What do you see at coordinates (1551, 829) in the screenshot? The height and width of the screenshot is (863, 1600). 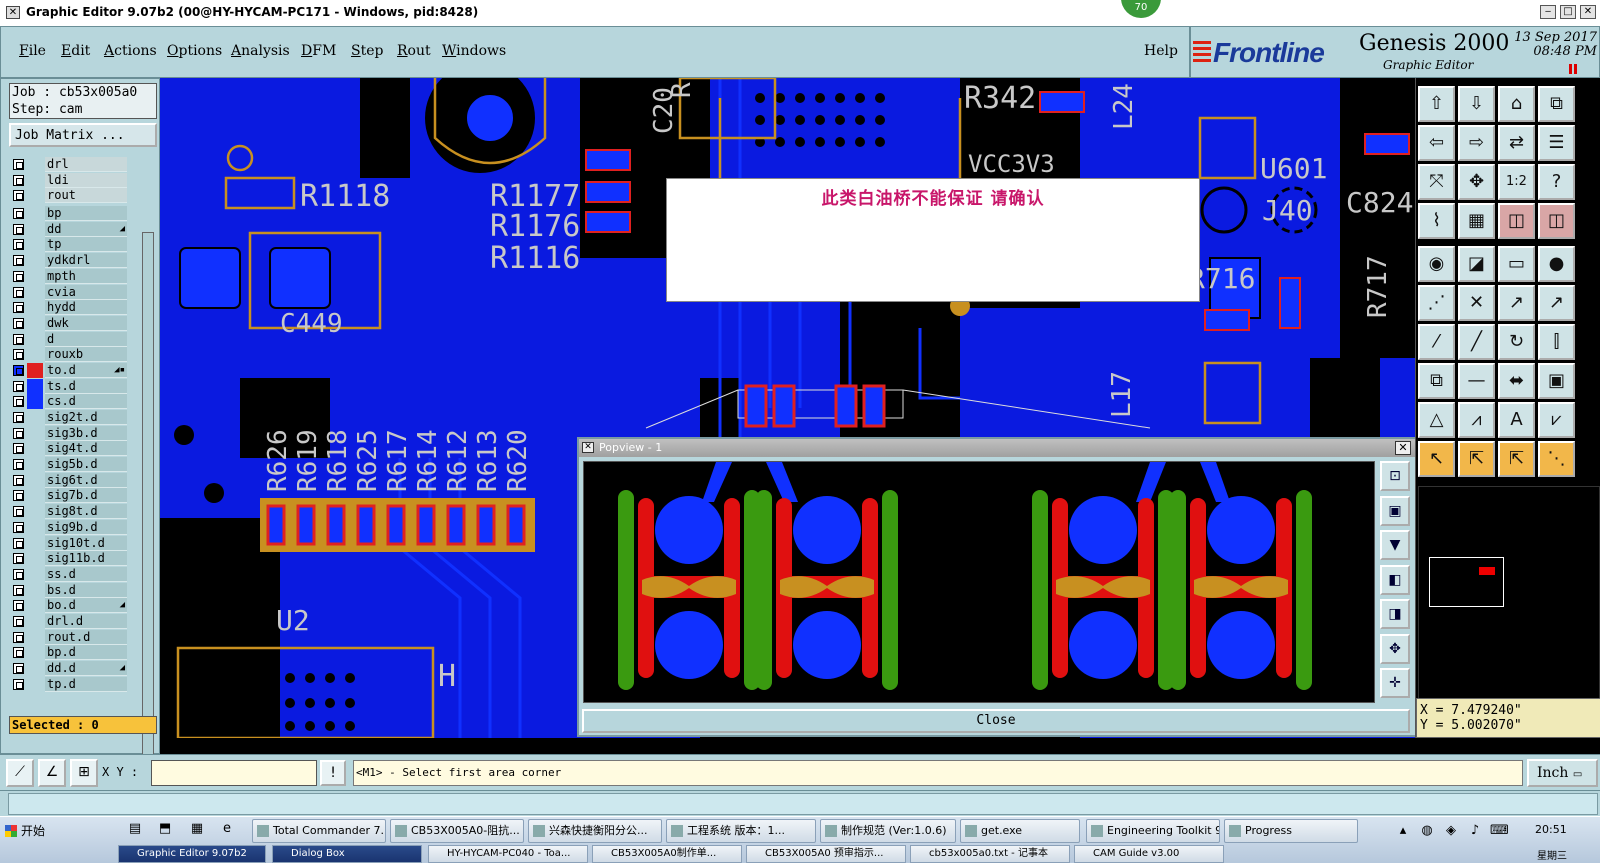 I see `clock-time: 20:51` at bounding box center [1551, 829].